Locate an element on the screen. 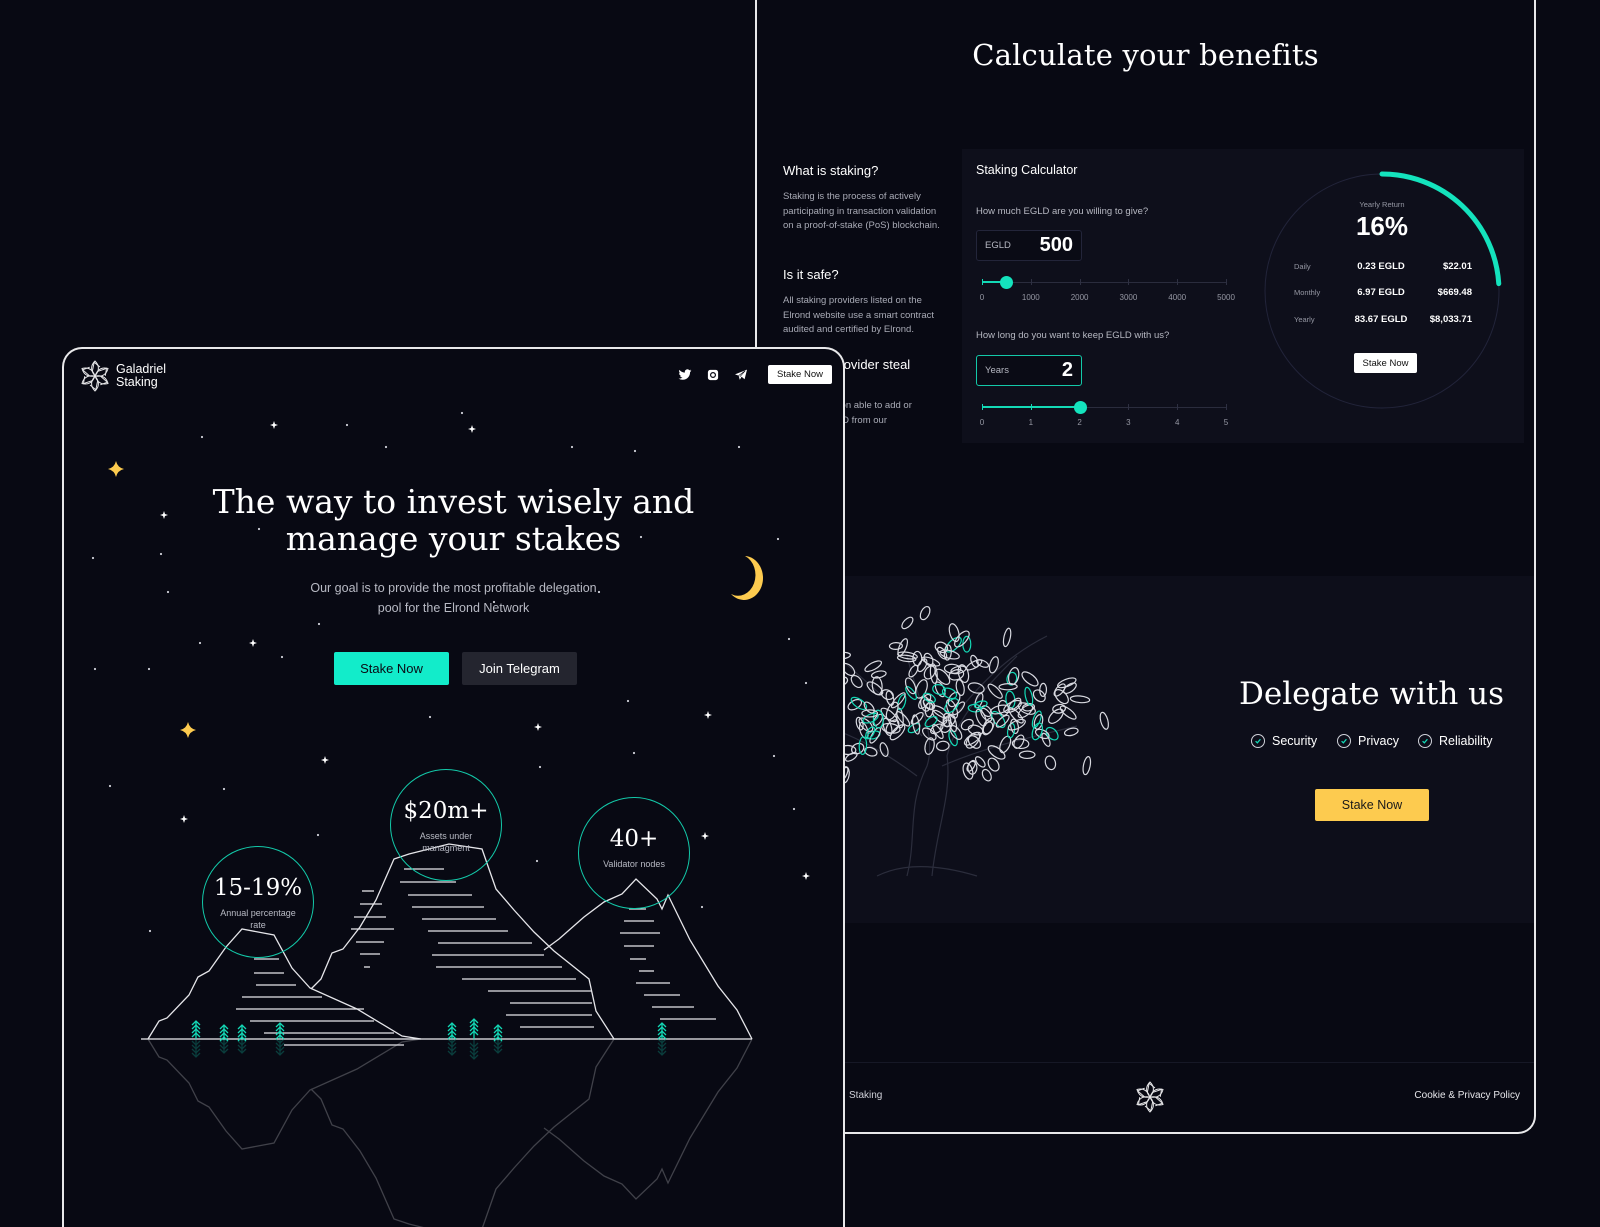  feature-privacy: Privacy is located at coordinates (1368, 741).